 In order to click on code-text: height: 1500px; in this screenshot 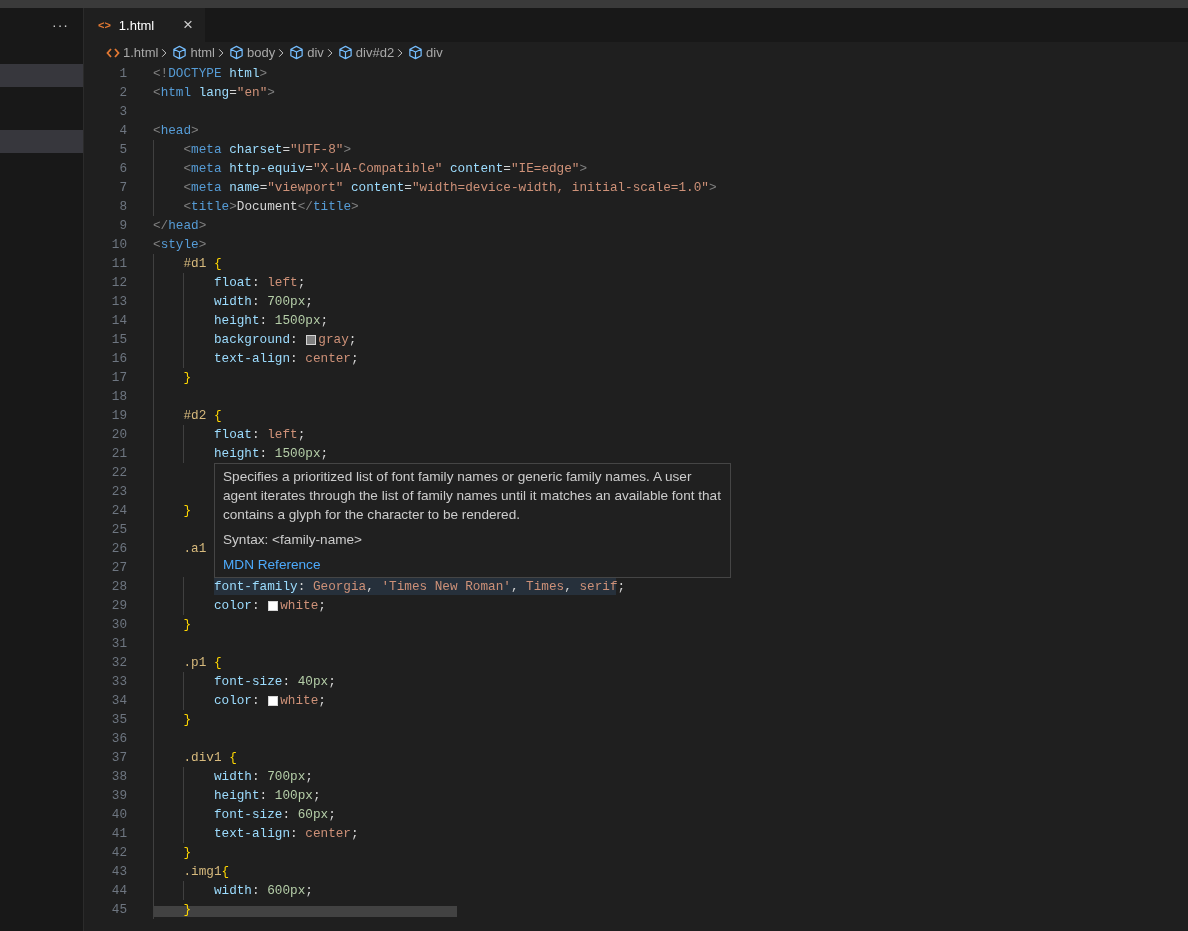, I will do `click(270, 454)`.